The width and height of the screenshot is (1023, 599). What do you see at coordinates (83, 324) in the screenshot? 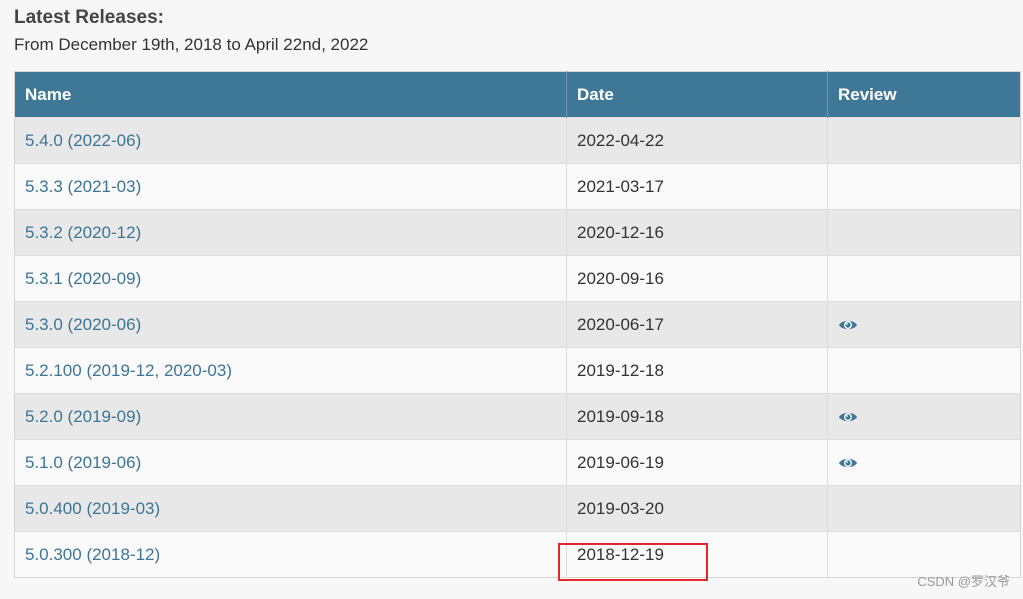
I see `release-link: 5.3.0 (2020-06)` at bounding box center [83, 324].